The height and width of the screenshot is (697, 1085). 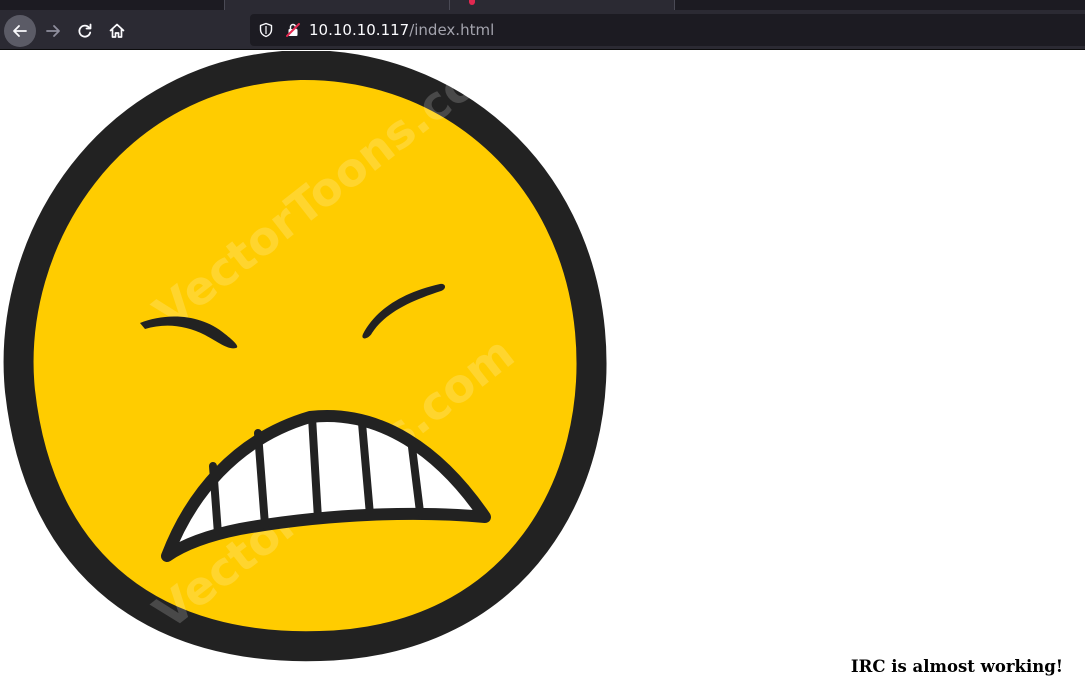 I want to click on forward-button, so click(x=53, y=31).